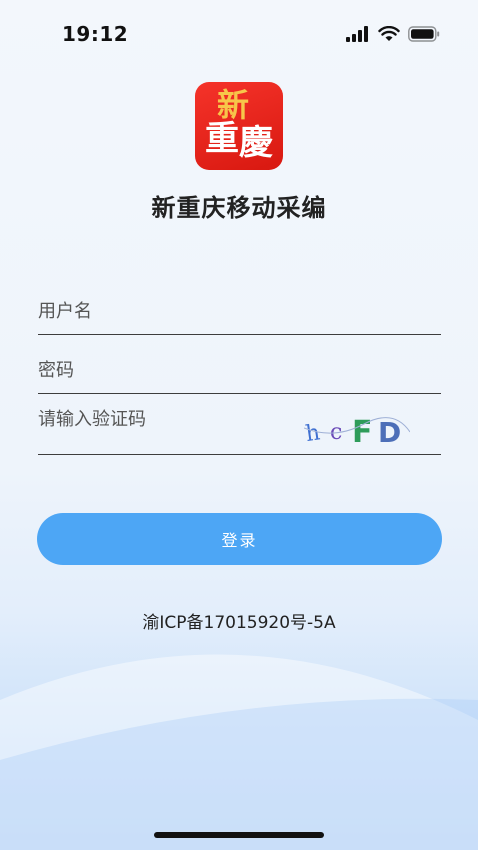 This screenshot has width=478, height=850. Describe the element at coordinates (239, 35) in the screenshot. I see `status-bar: 19:12` at that location.